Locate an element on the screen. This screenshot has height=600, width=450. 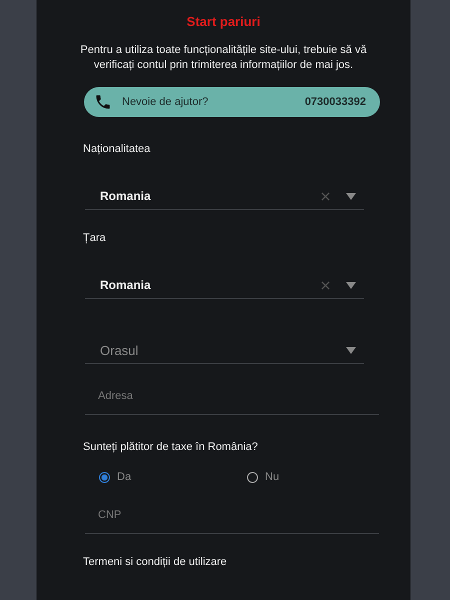
page-title: Start pariuri is located at coordinates (224, 21).